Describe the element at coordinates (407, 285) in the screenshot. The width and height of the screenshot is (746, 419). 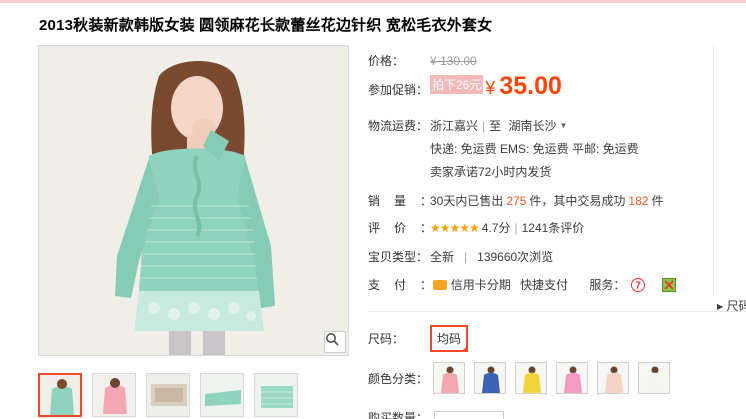
I see `payment-label: 支付：` at that location.